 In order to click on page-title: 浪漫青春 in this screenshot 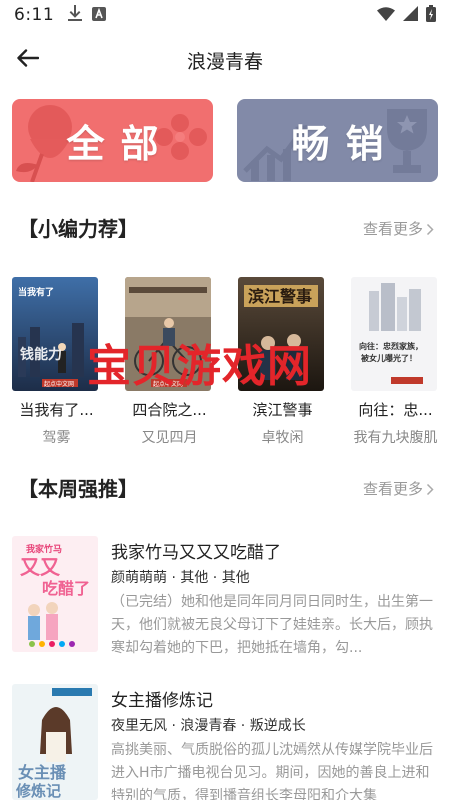, I will do `click(224, 61)`.